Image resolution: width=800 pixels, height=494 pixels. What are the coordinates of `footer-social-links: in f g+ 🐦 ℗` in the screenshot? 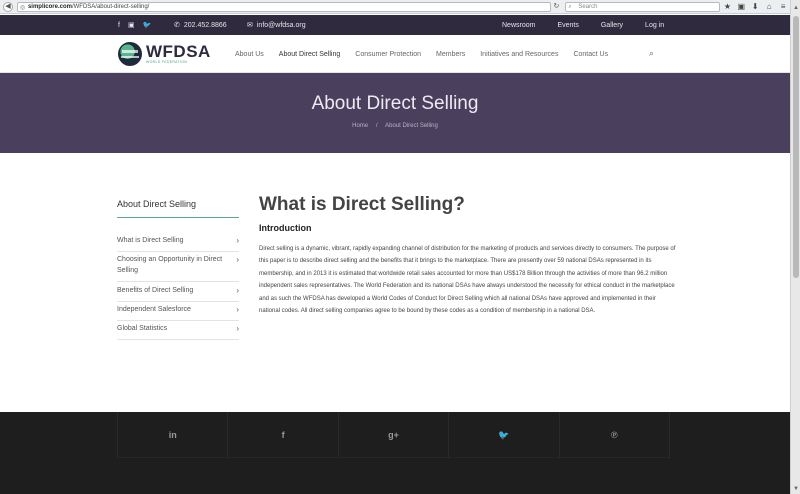 It's located at (394, 435).